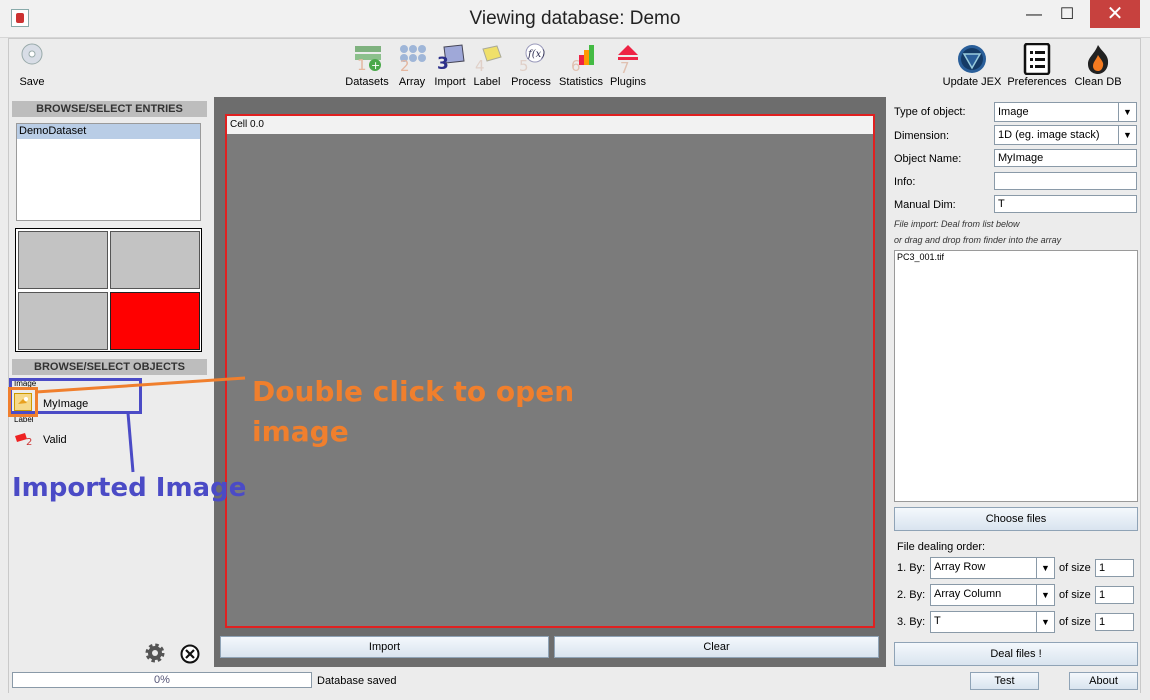 The image size is (1150, 700). I want to click on annotation-lines, so click(140, 424).